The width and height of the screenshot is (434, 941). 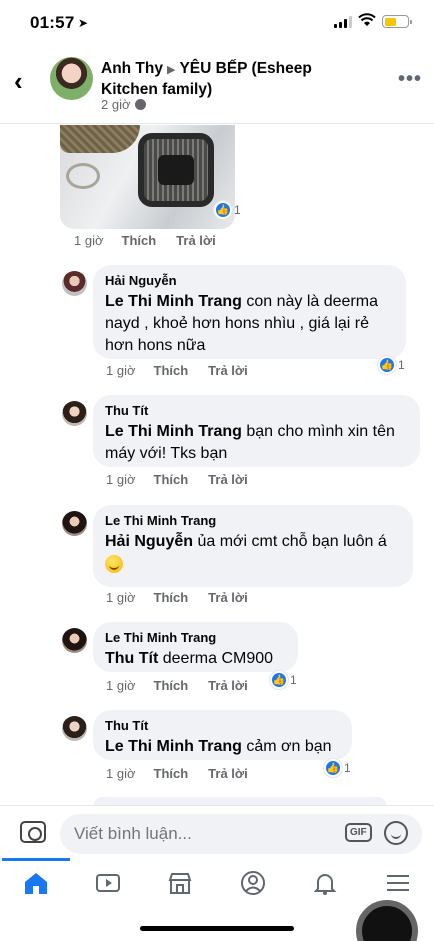 I want to click on menu-icon, so click(x=398, y=883).